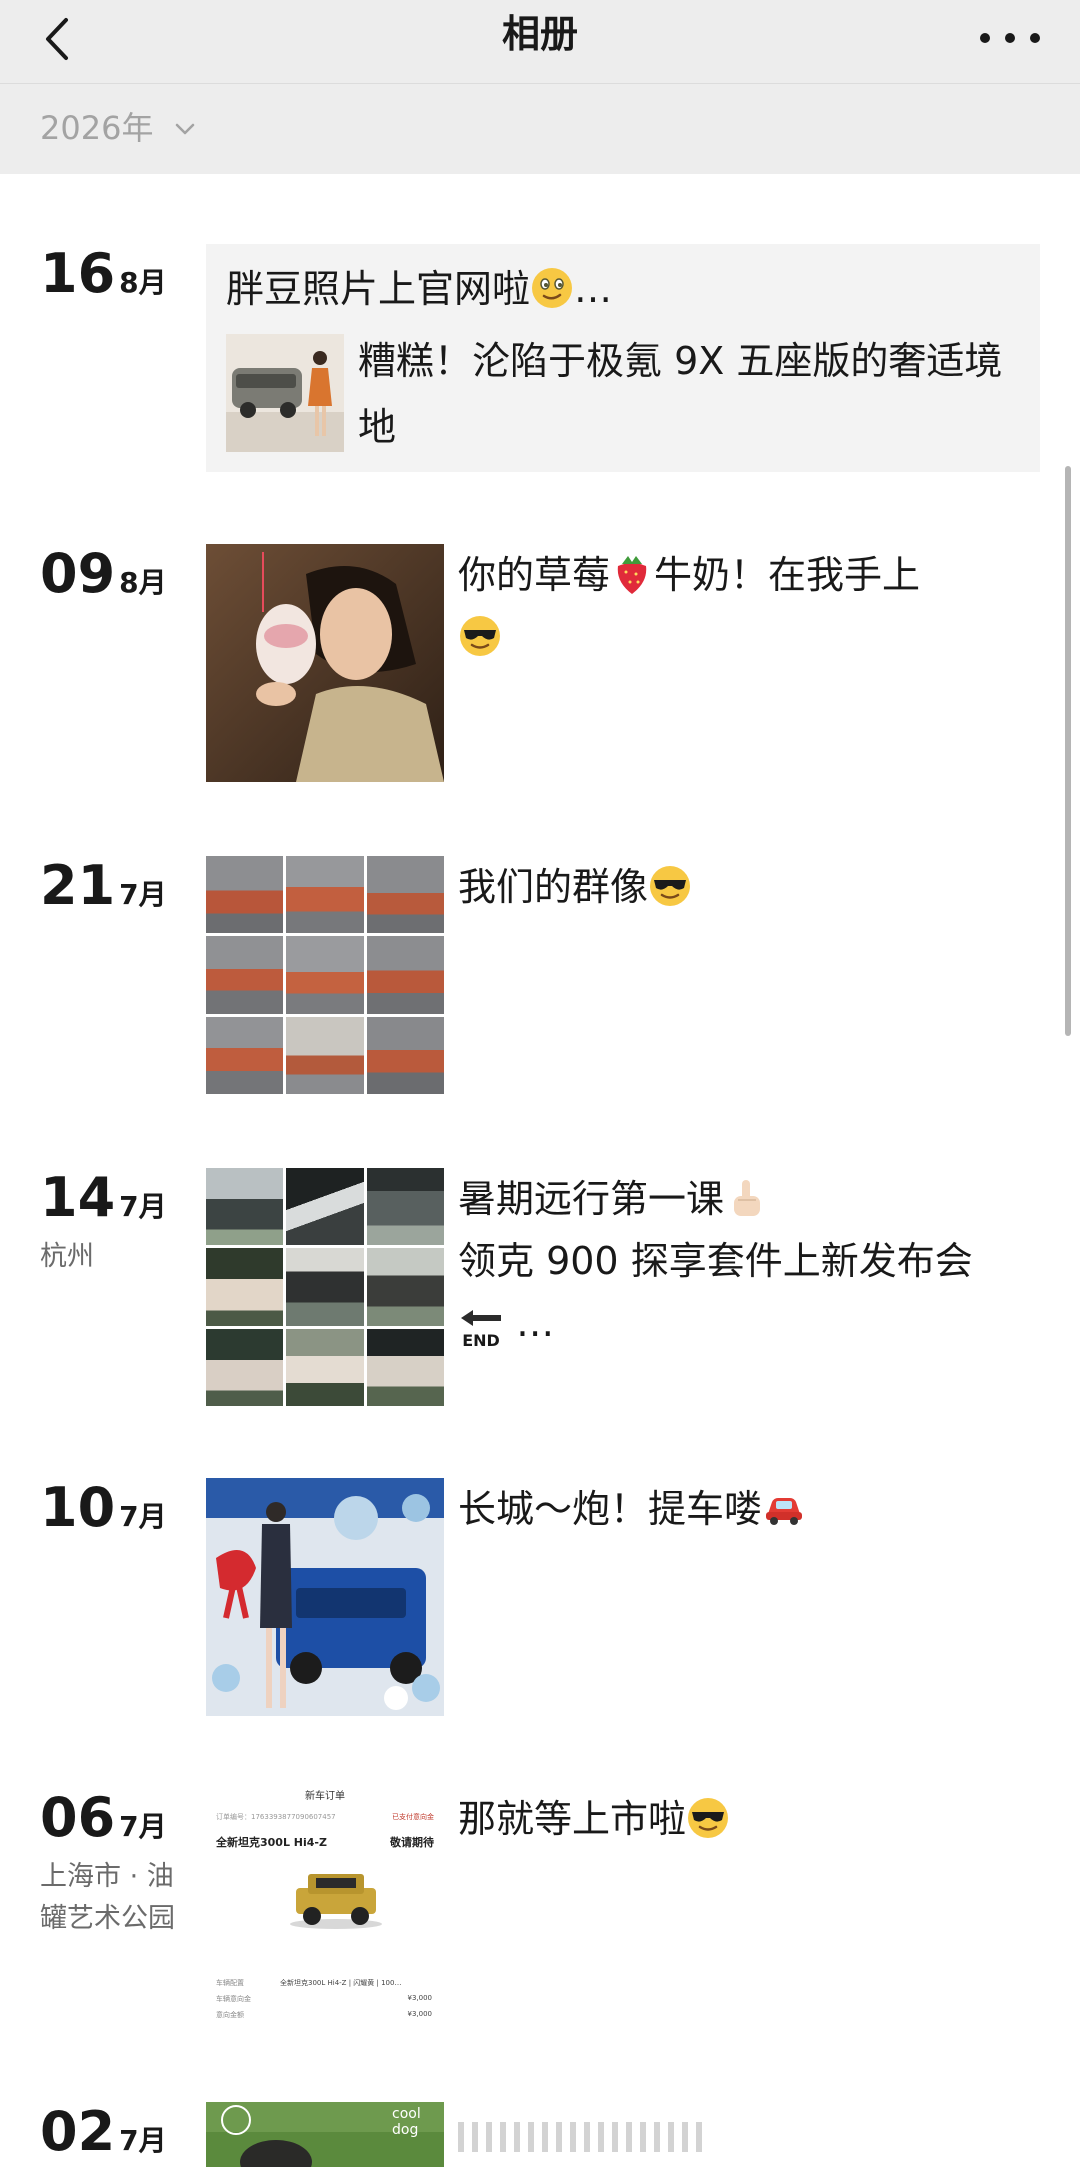  I want to click on year-filter-bar: 2026年, so click(540, 129).